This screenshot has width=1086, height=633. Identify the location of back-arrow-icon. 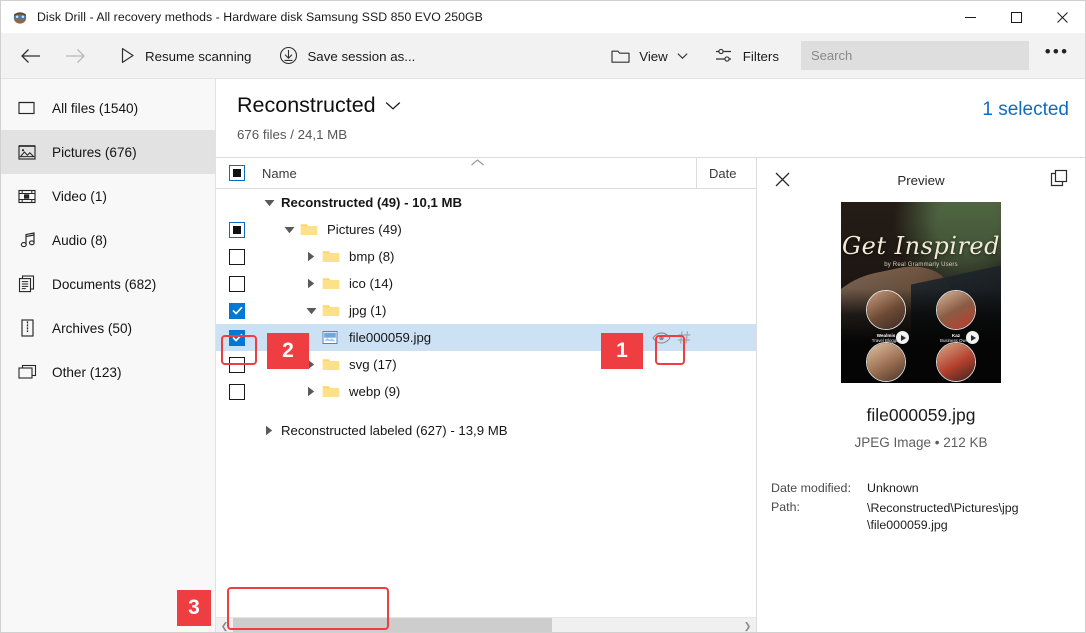
(31, 56).